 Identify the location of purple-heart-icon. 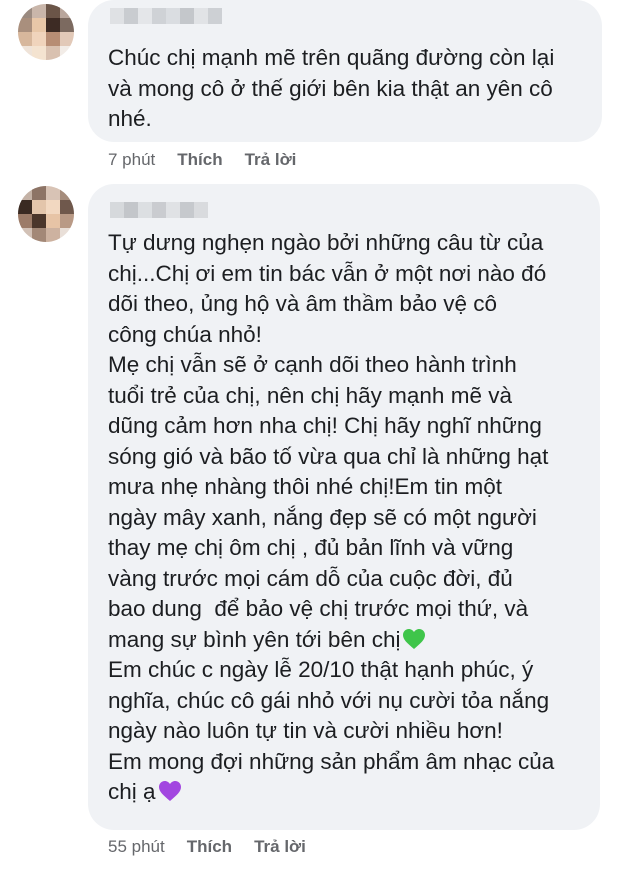
(169, 791).